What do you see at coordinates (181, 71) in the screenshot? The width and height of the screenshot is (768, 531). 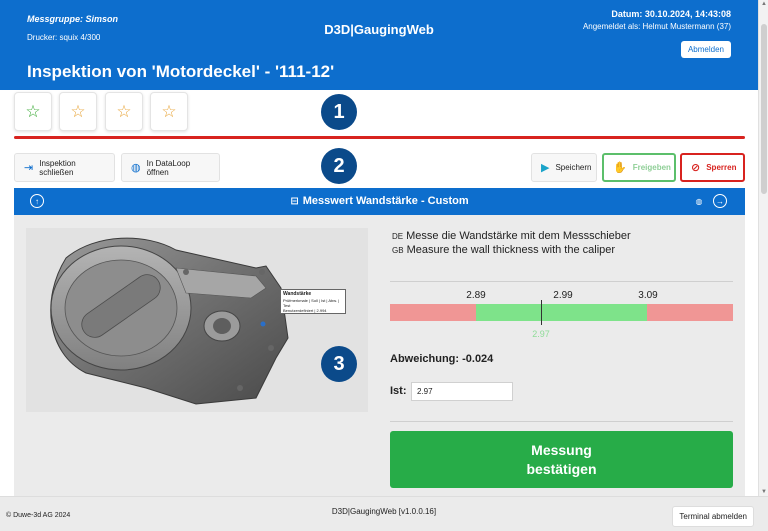 I see `page-title: Inspektion von 'Motordeckel' - '111-12'` at bounding box center [181, 71].